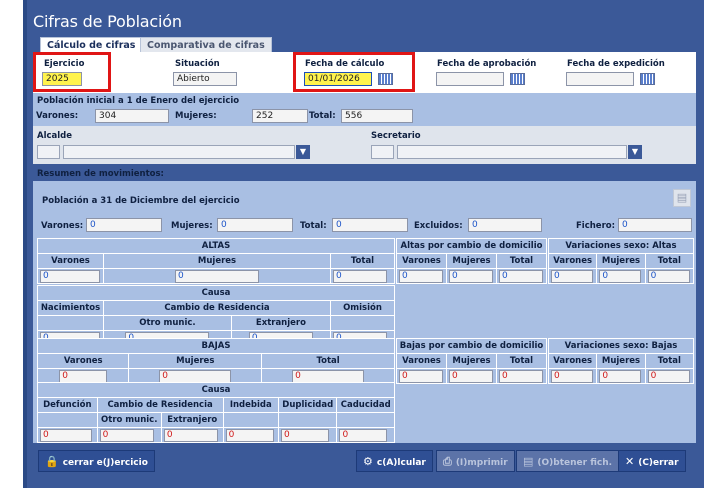 This screenshot has width=704, height=488. I want to click on document-icon: ▤, so click(682, 198).